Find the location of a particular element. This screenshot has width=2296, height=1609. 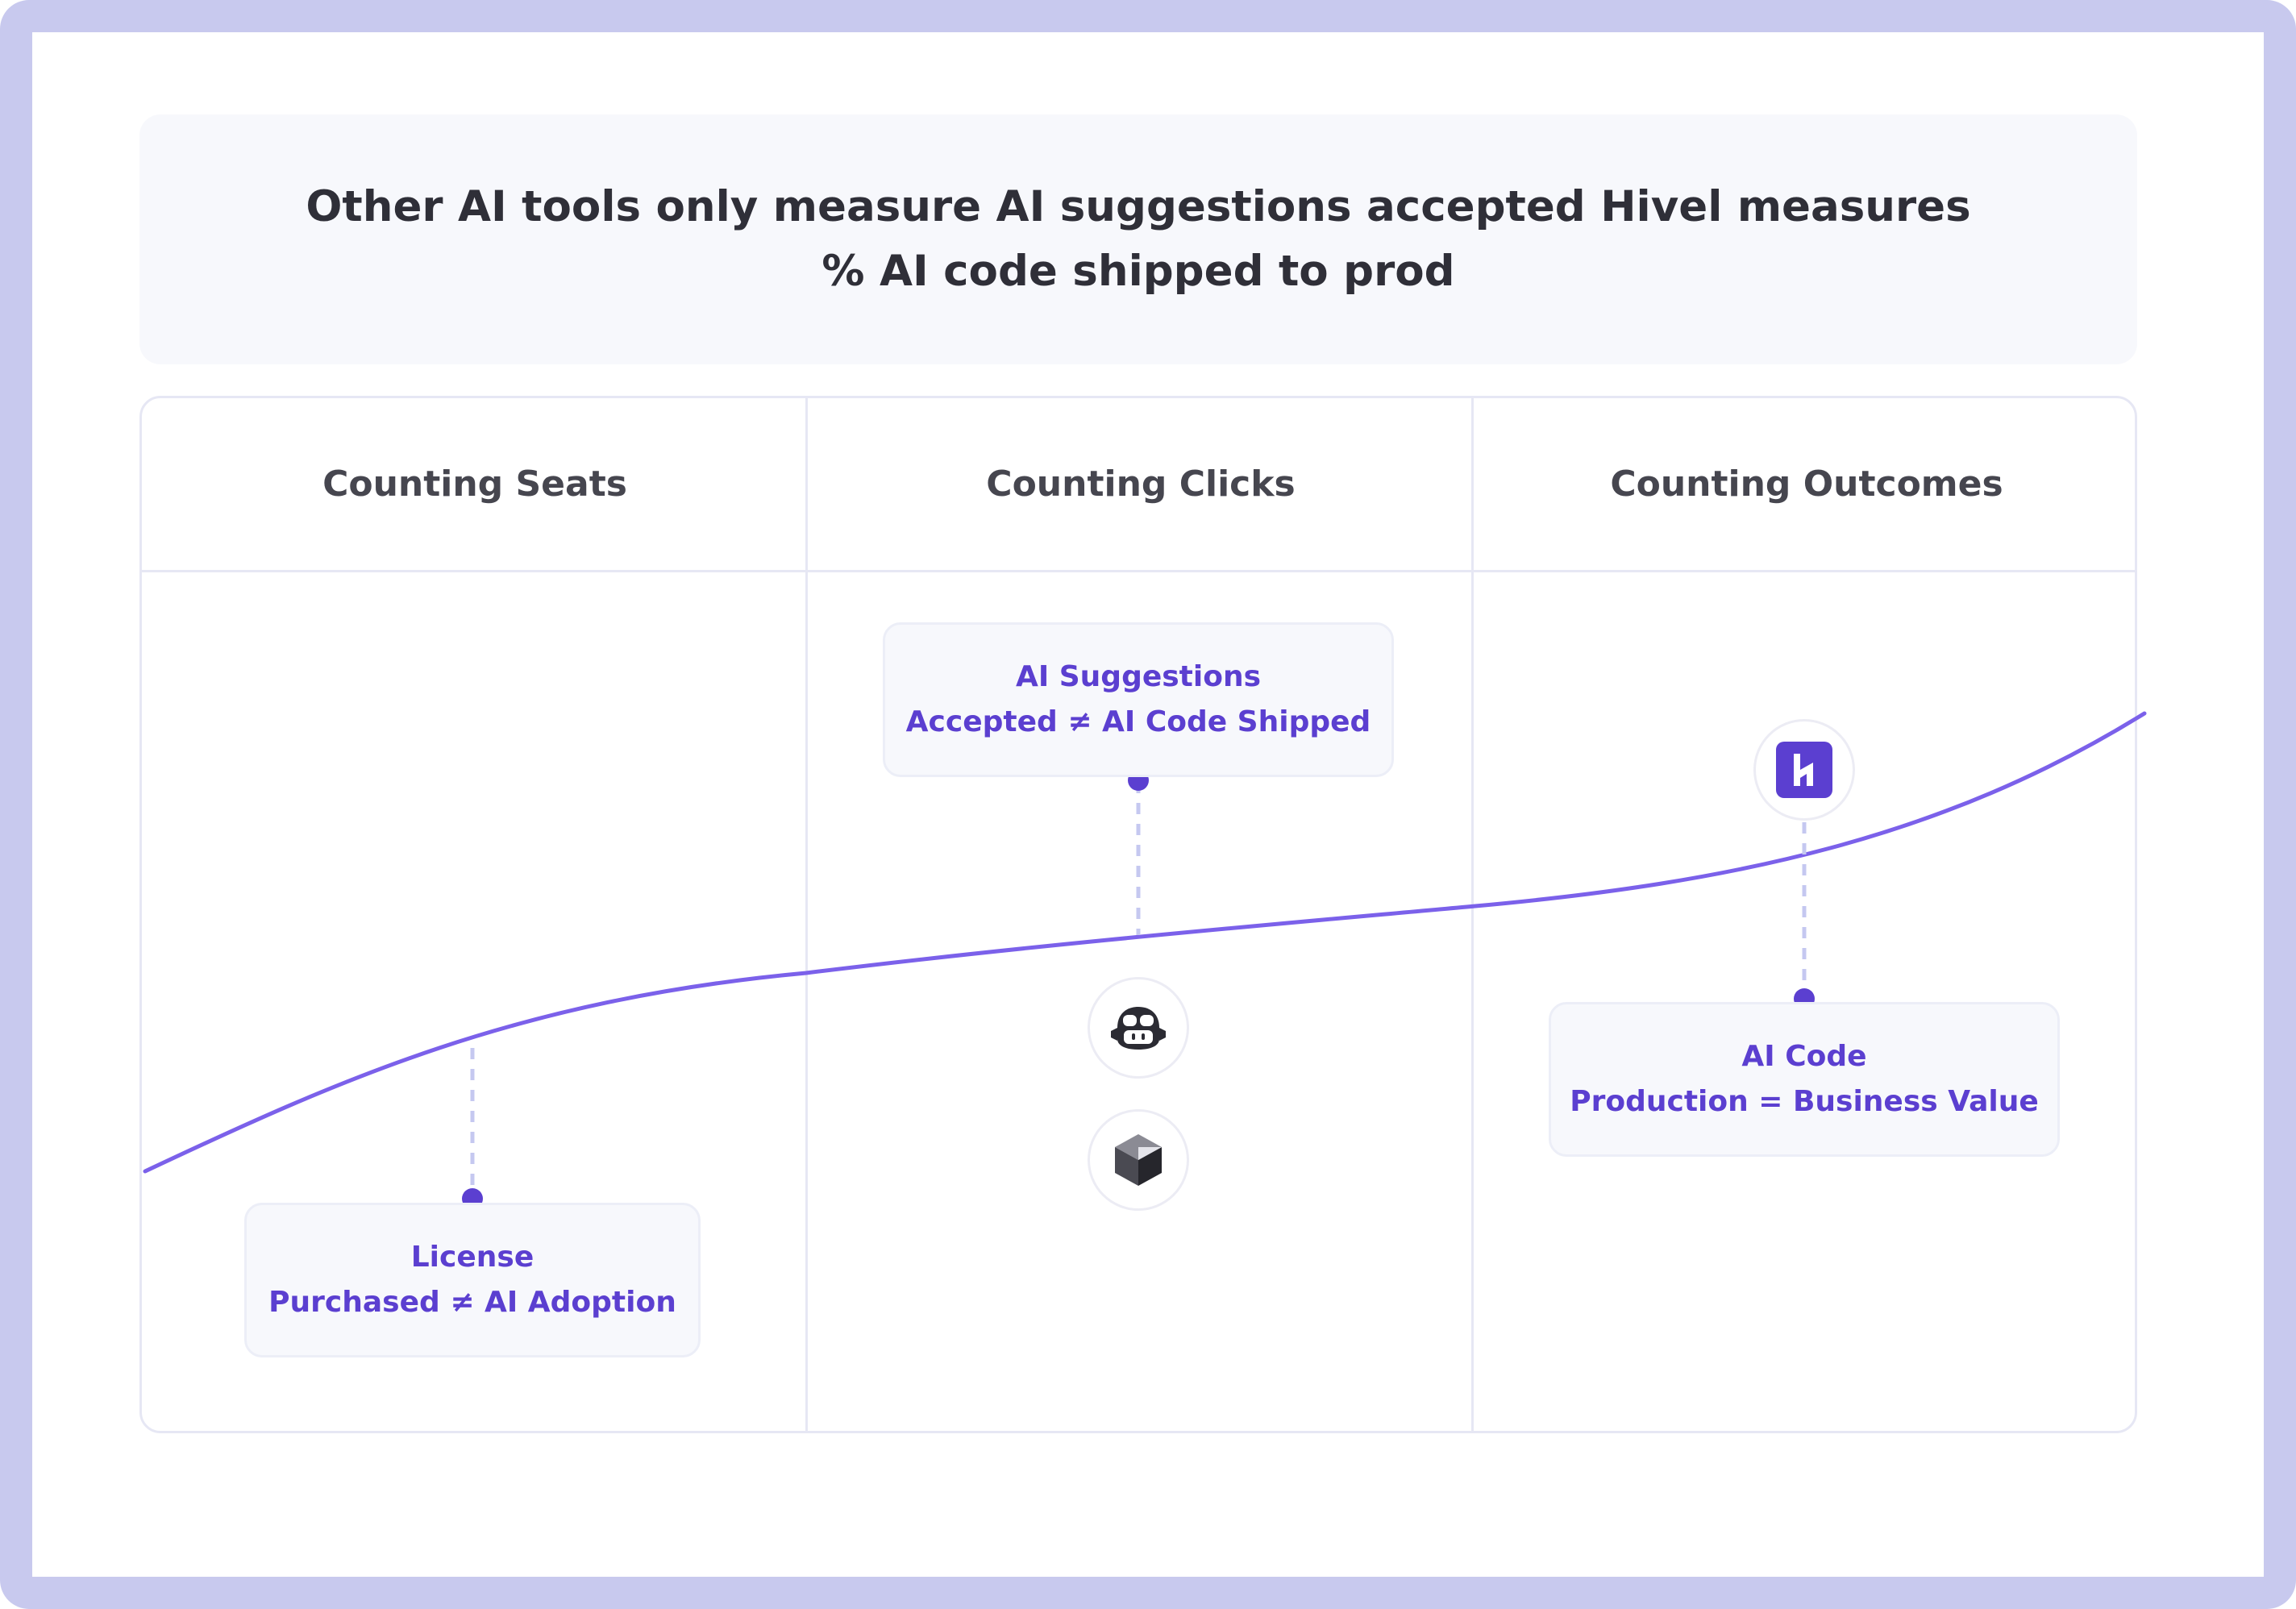

copilot-icon is located at coordinates (1139, 1028).